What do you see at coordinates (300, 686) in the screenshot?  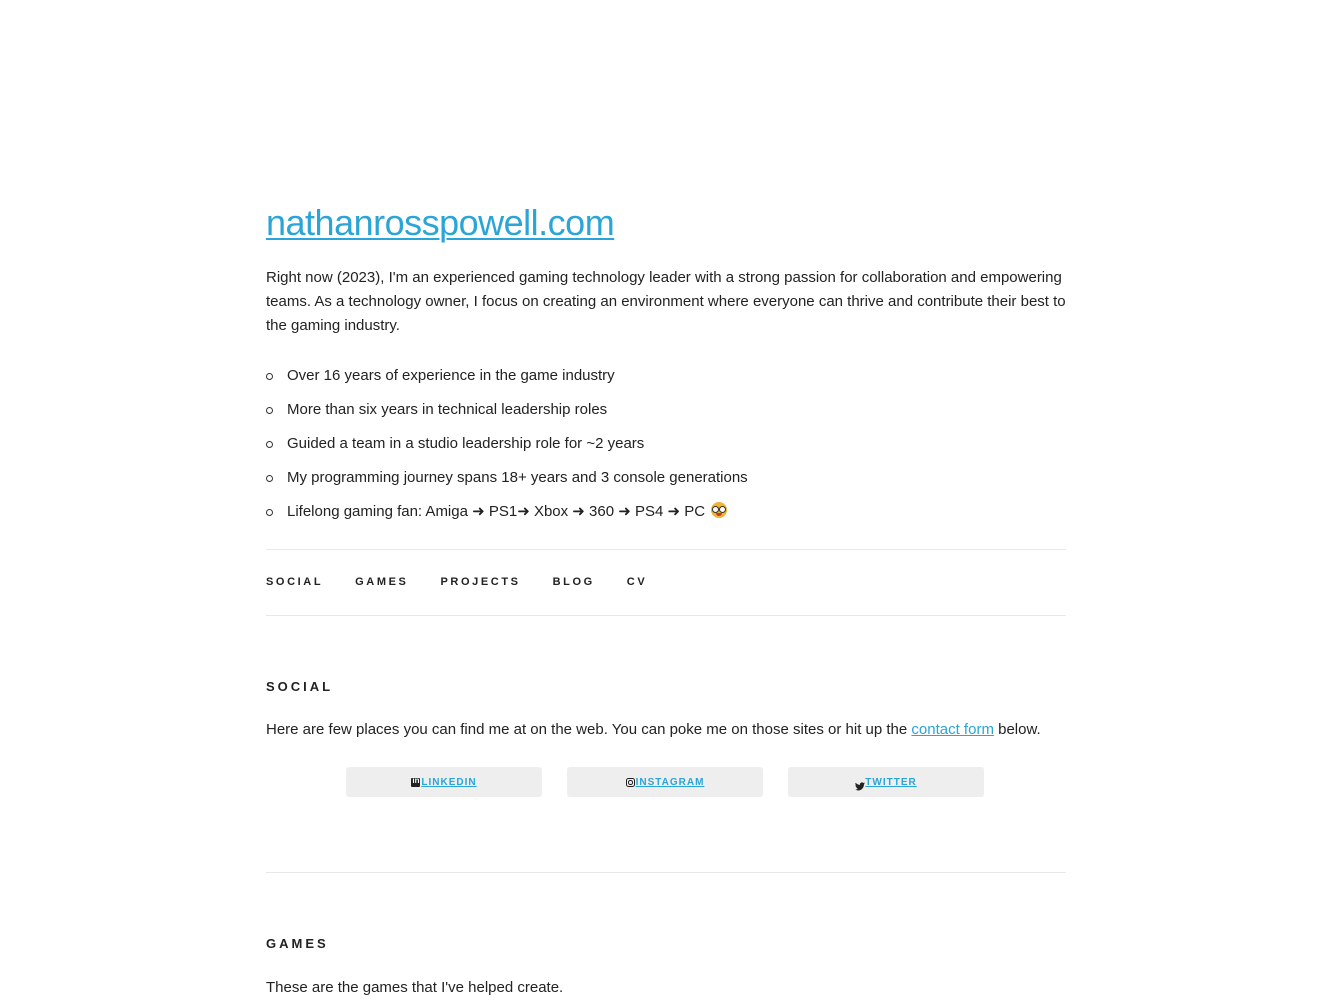 I see `social-heading: SOCIAL` at bounding box center [300, 686].